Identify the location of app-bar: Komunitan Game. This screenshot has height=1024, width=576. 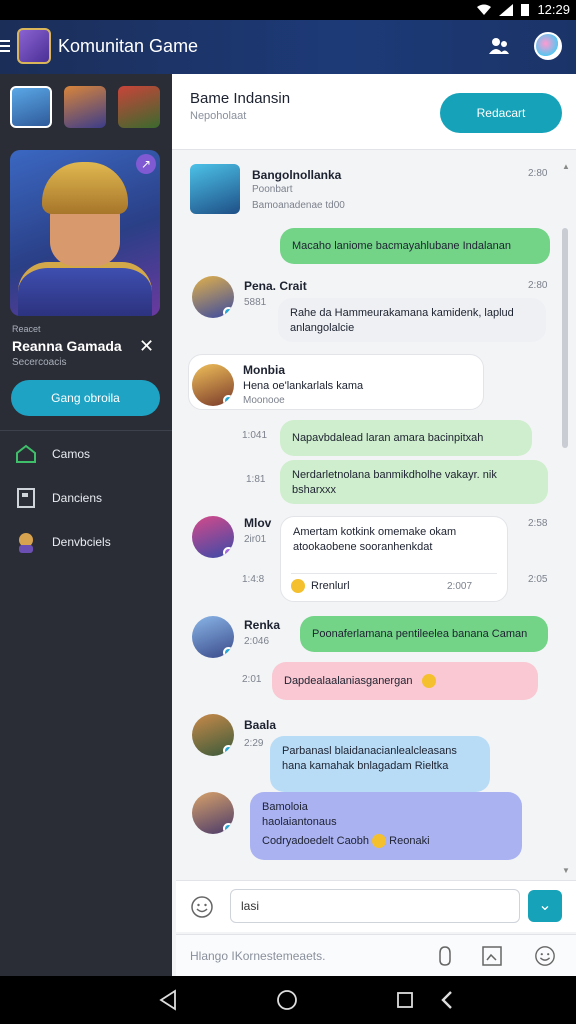
(288, 47).